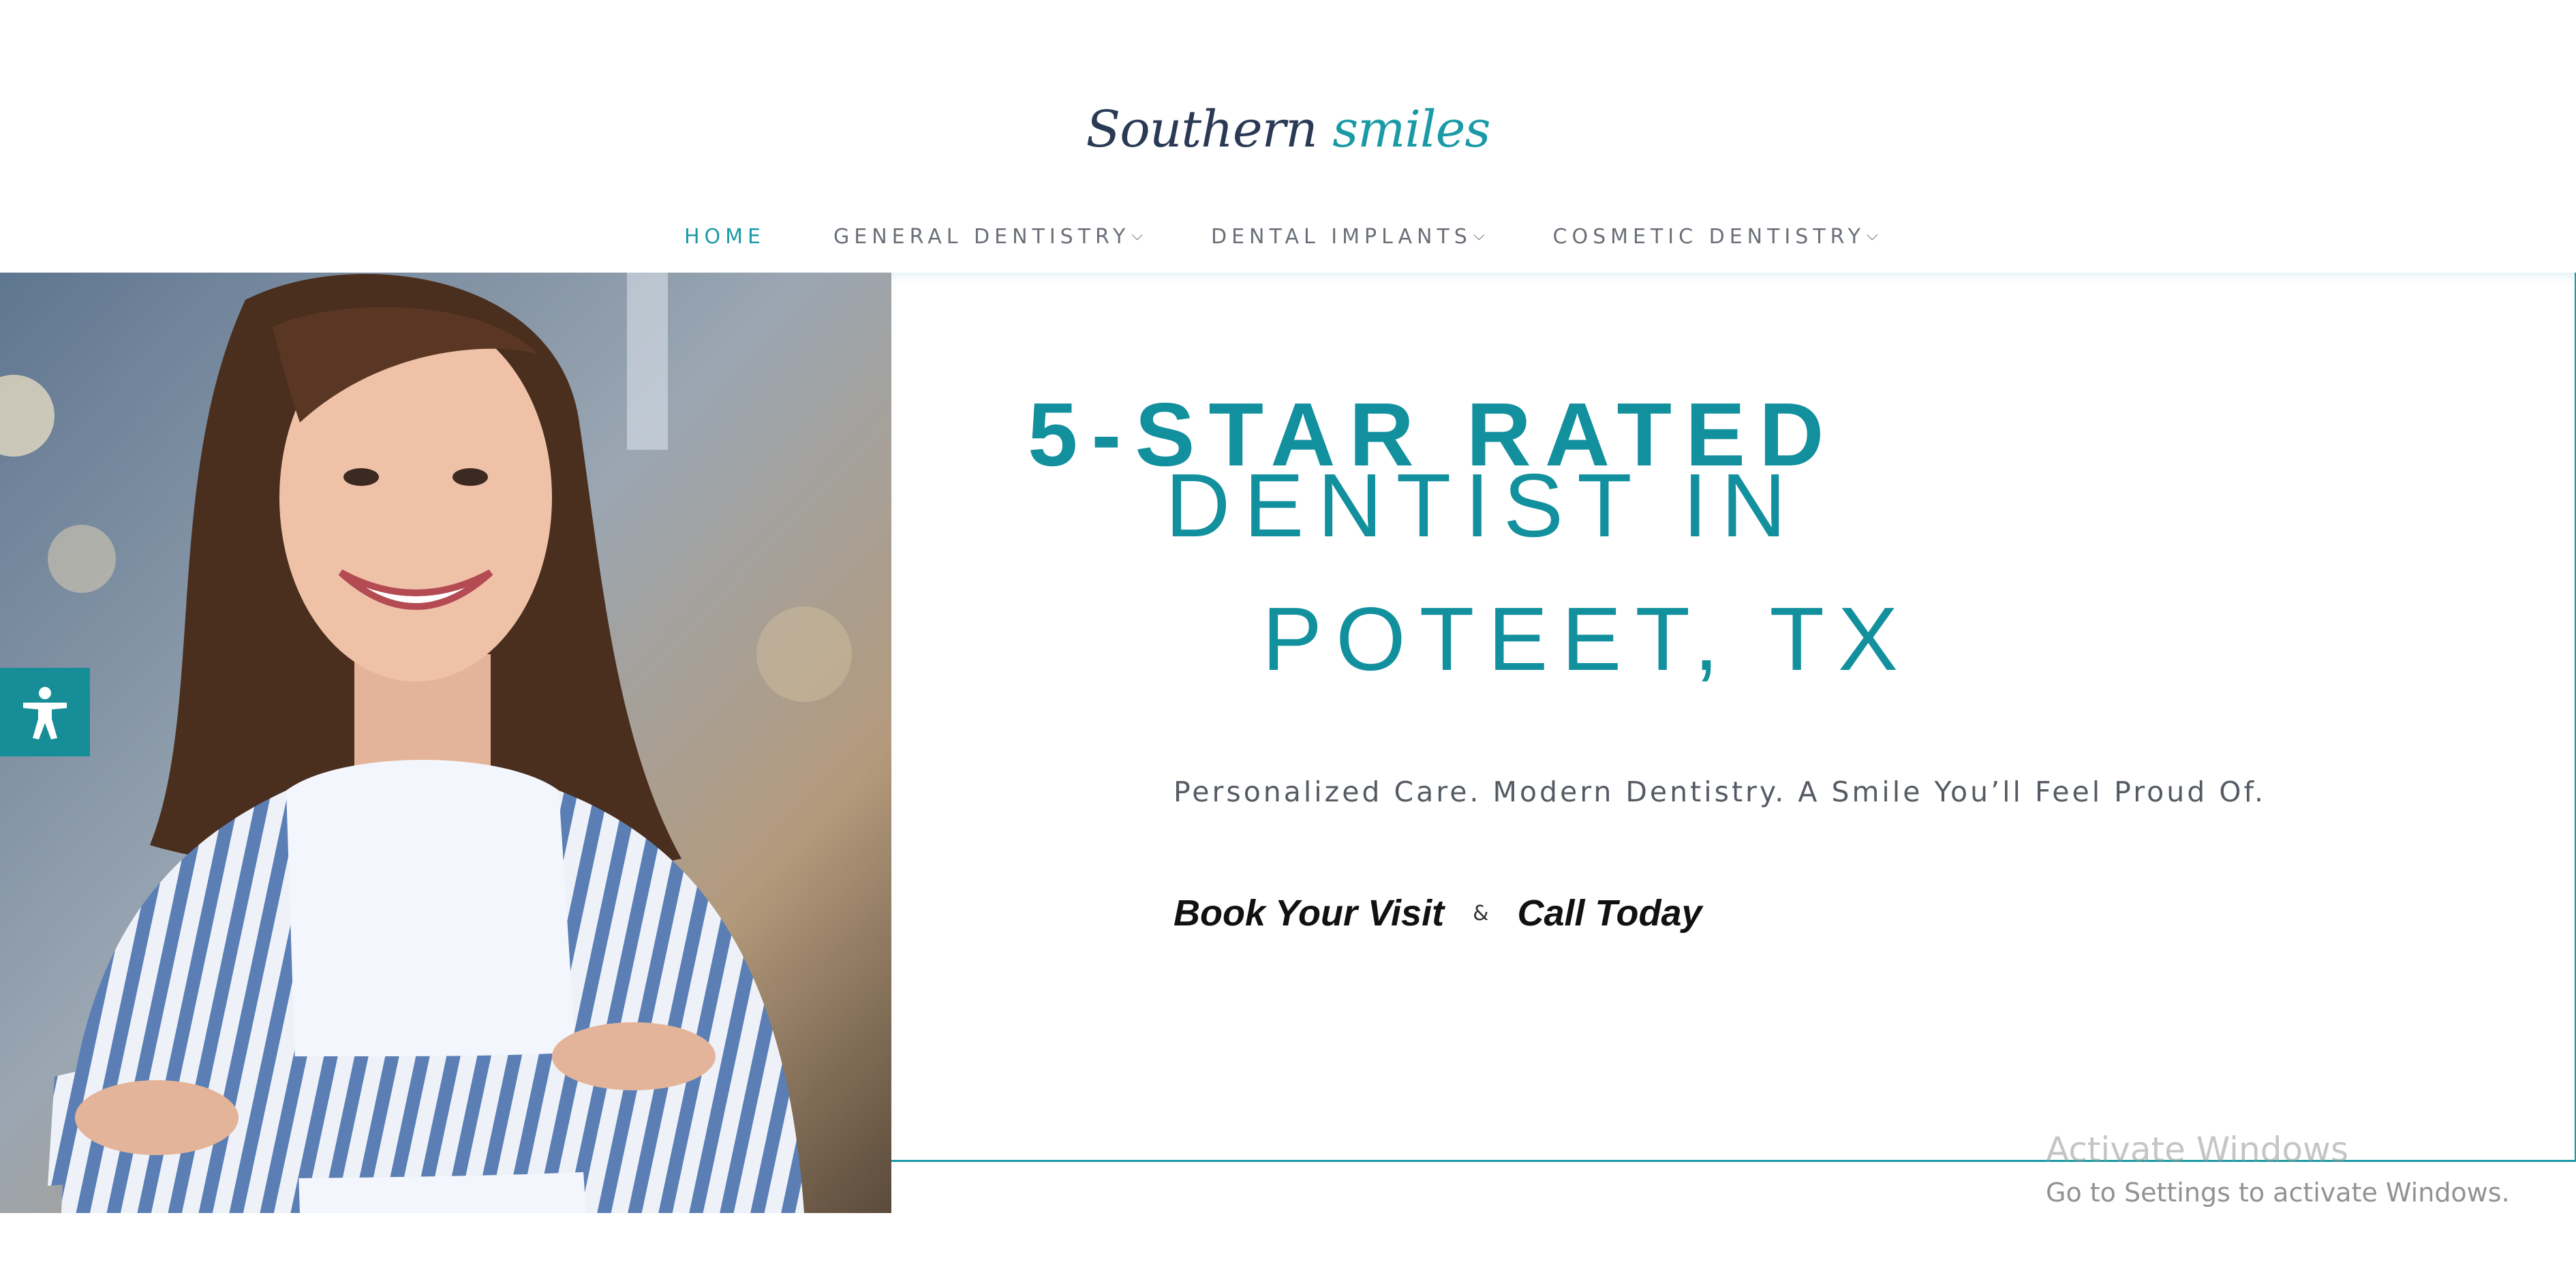 The image size is (2576, 1288). I want to click on watermark-subtitle: Go to Settings to activate Windows., so click(2278, 1193).